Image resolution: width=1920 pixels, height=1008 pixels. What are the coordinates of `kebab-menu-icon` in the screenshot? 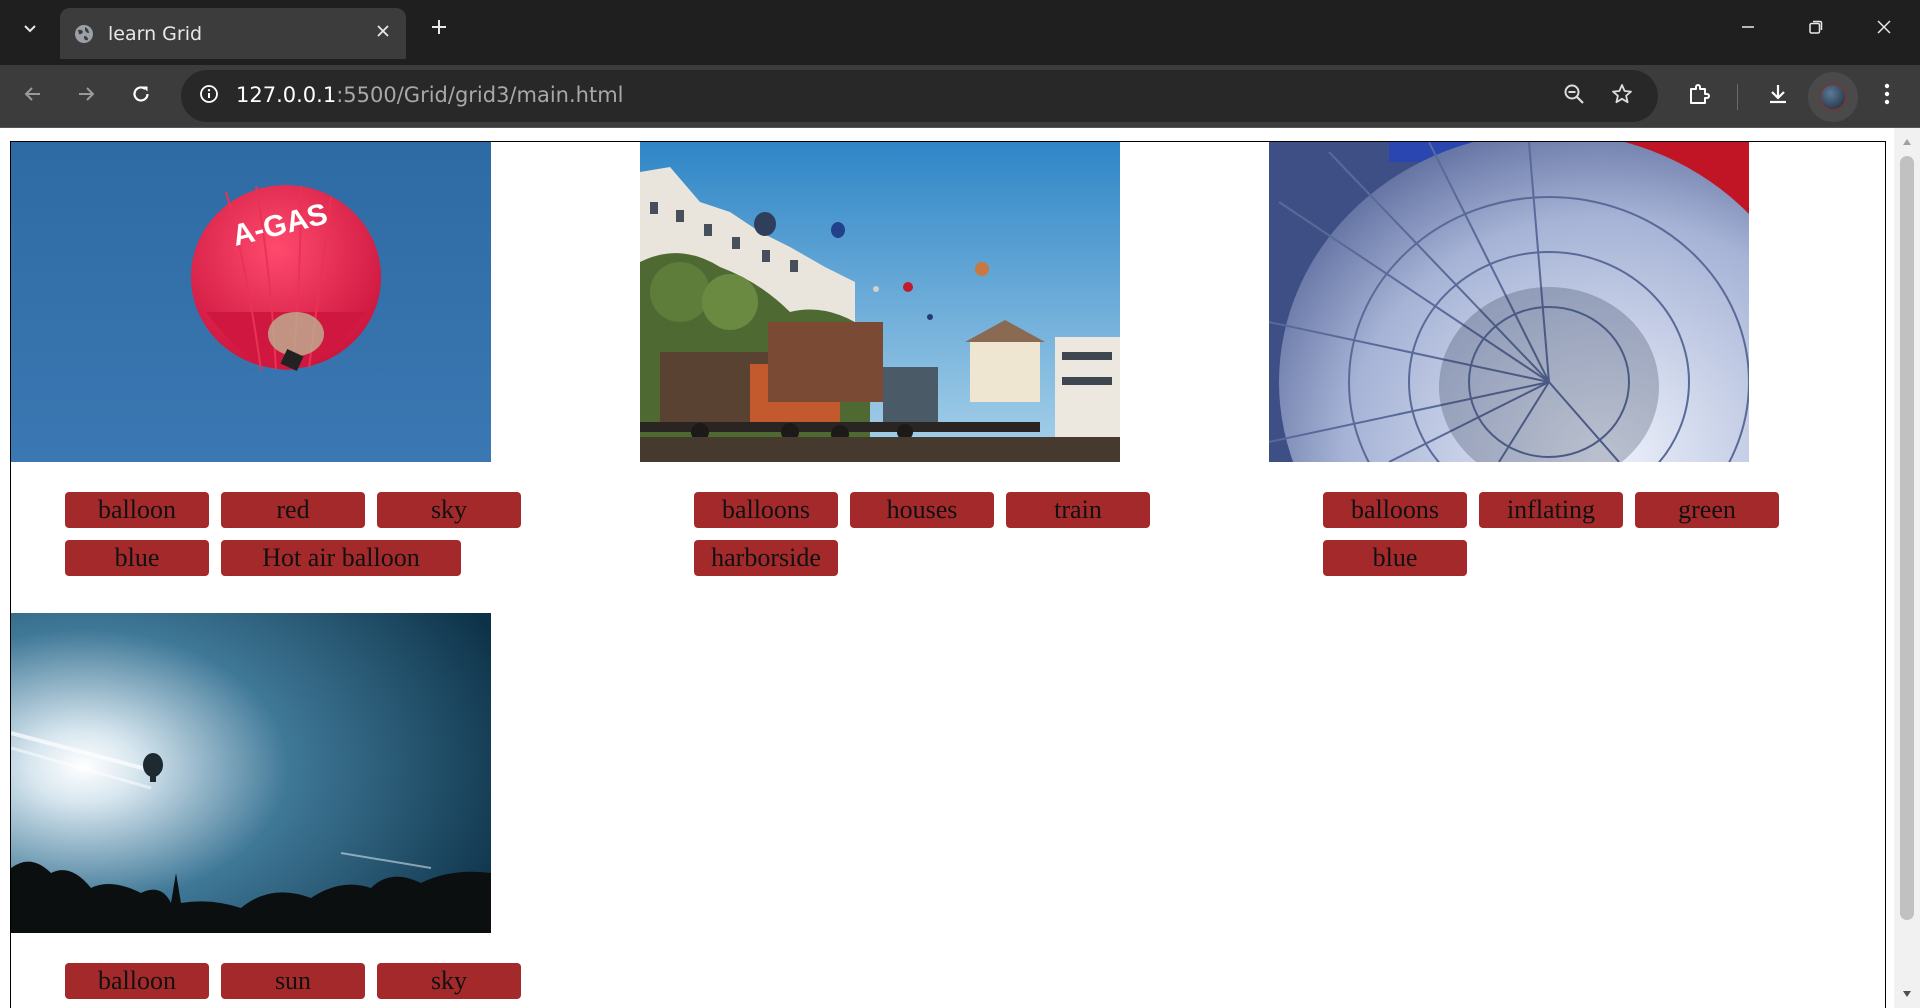 It's located at (1887, 96).